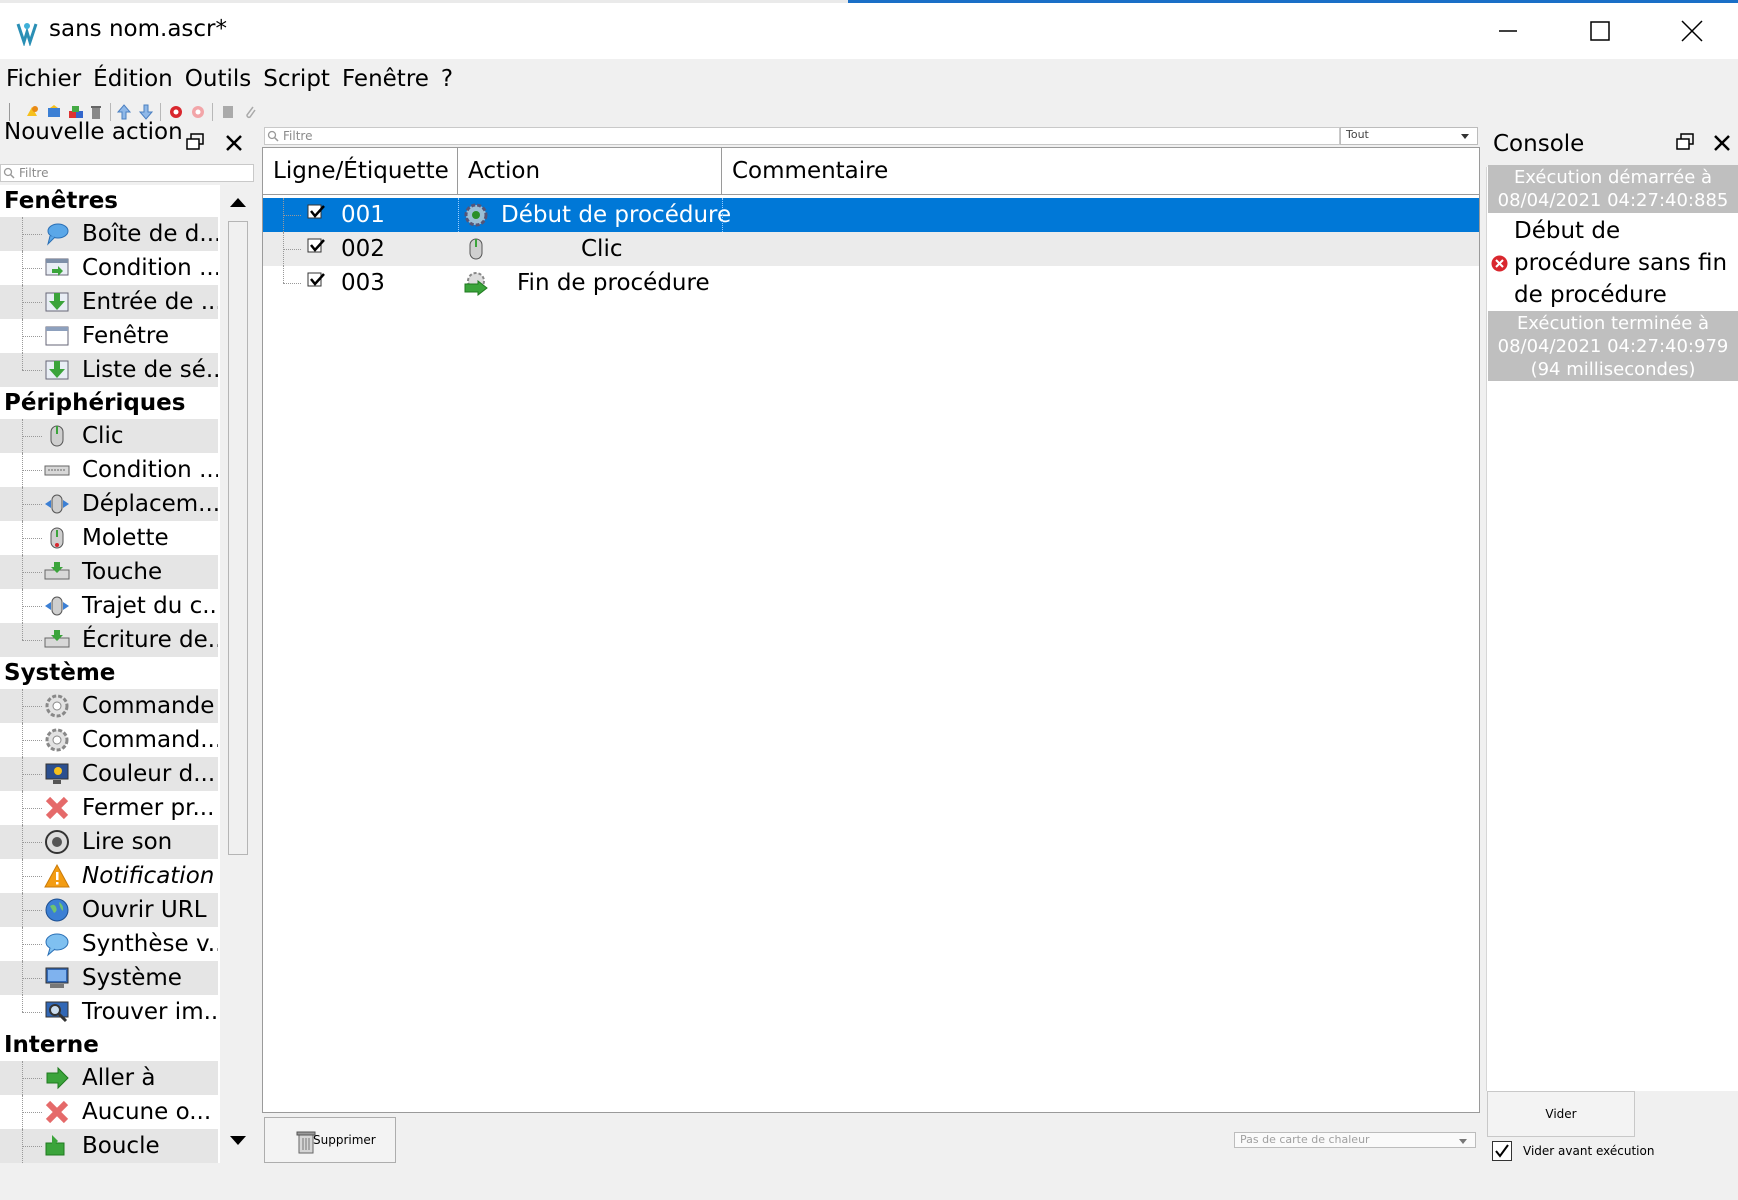  I want to click on maximize-button, so click(1600, 31).